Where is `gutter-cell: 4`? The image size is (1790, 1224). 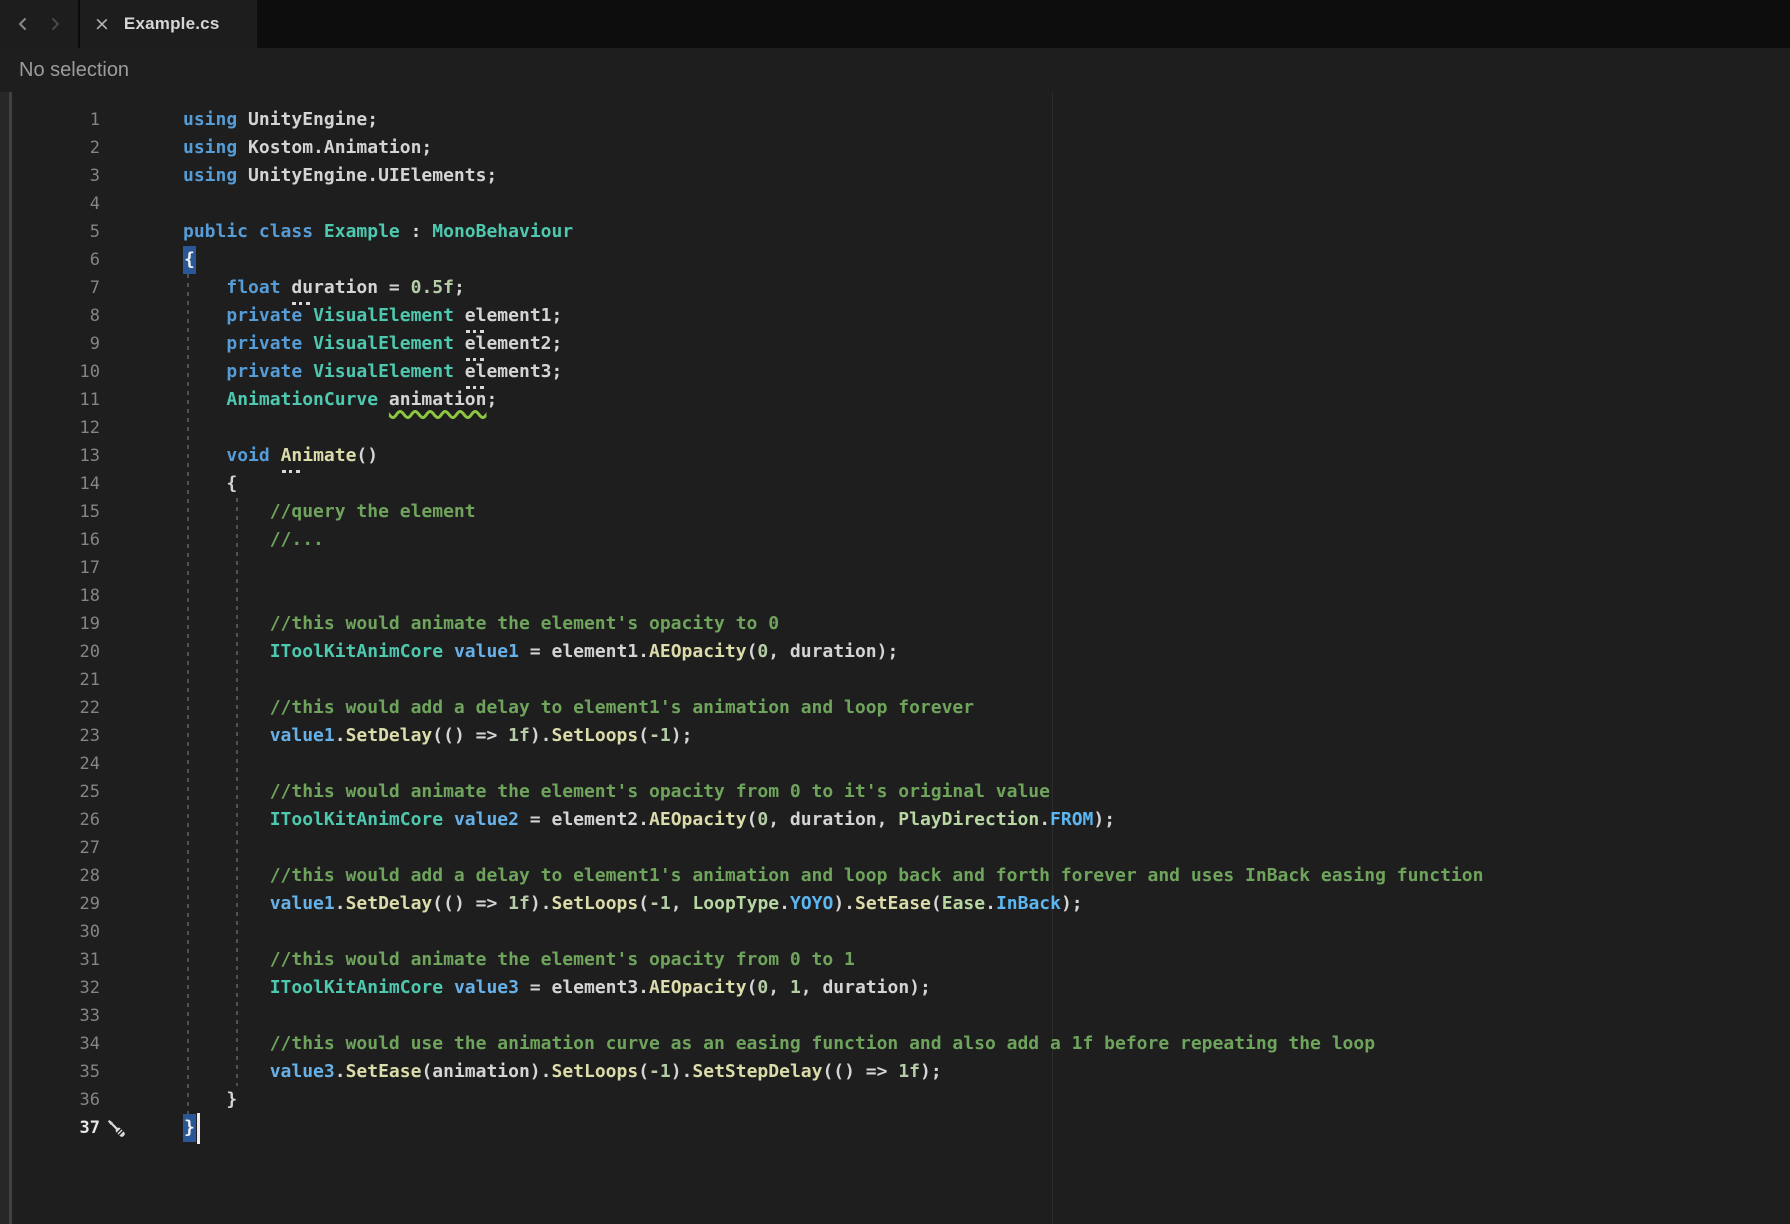
gutter-cell: 4 is located at coordinates (91, 204).